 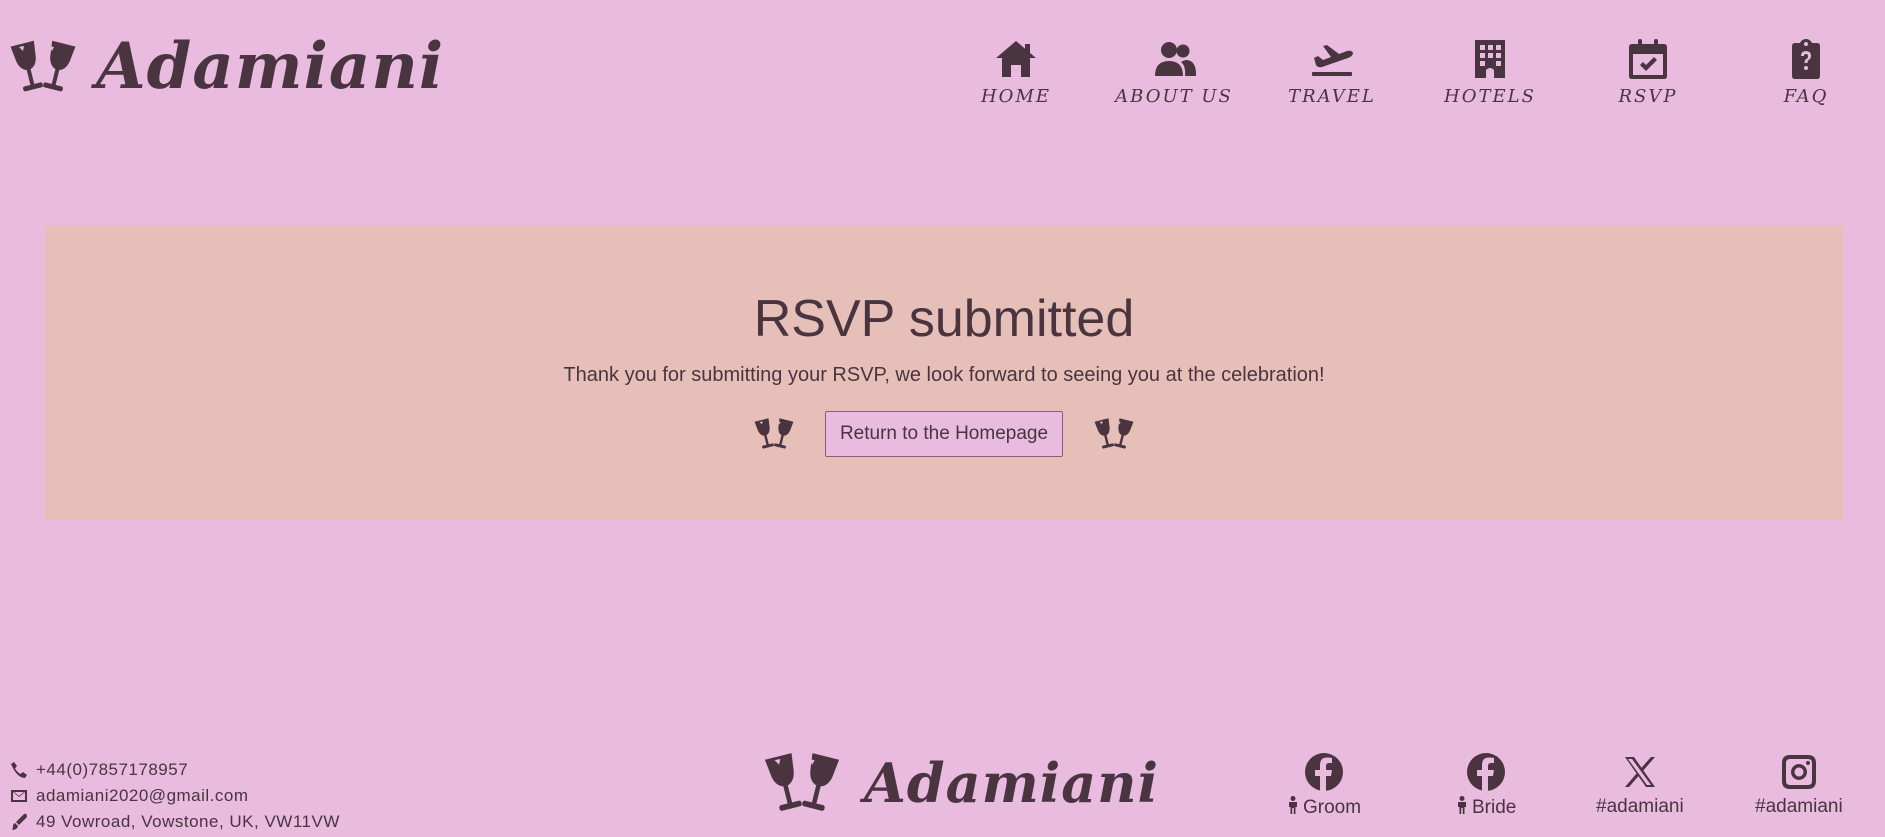 I want to click on groom-facebook-link: Groom, so click(x=1324, y=786).